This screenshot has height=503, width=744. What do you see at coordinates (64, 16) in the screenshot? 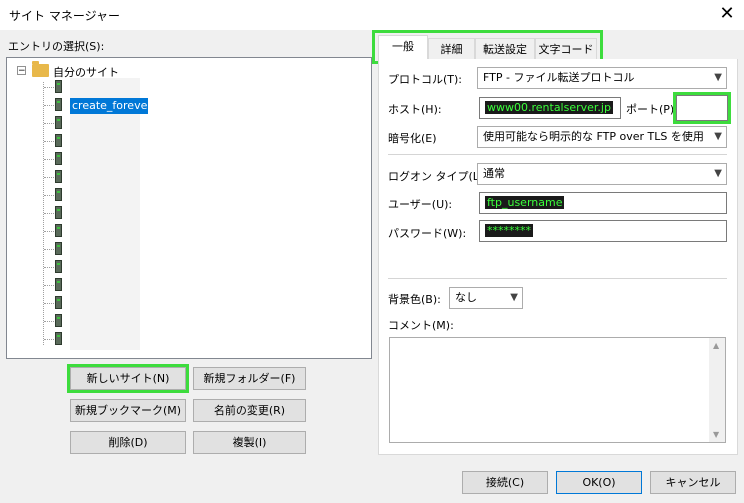
I see `window-title: サイト マネージャー` at bounding box center [64, 16].